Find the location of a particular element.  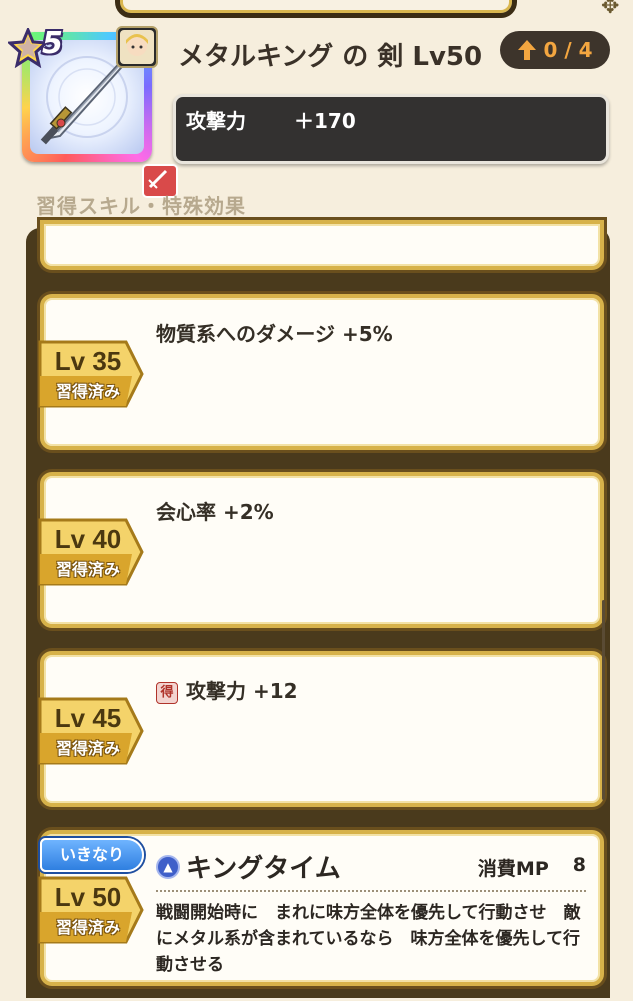

obtain-tag-icon: 得 is located at coordinates (167, 692).